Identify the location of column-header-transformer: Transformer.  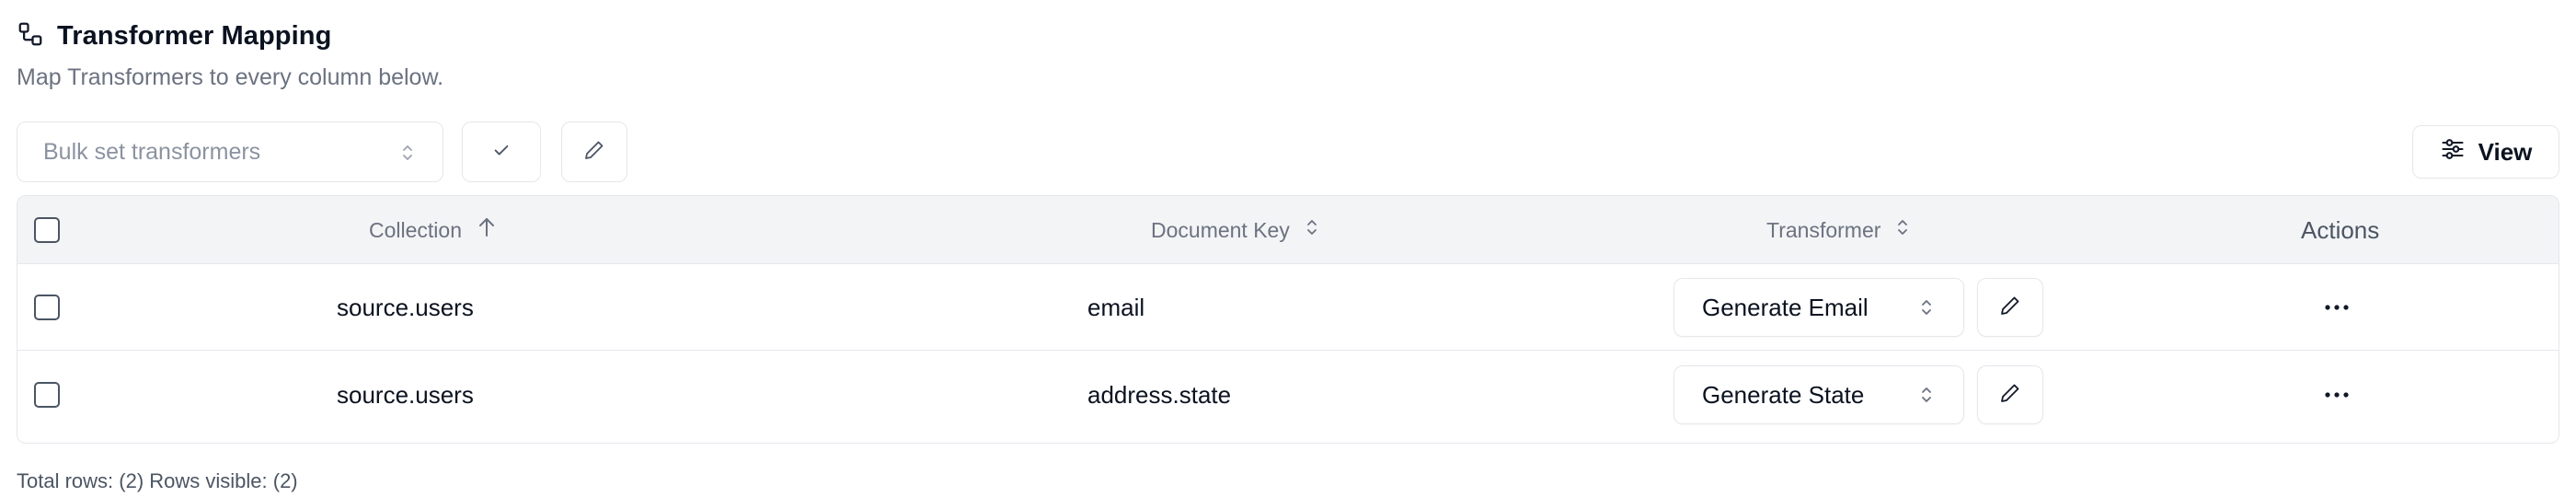
(1838, 230).